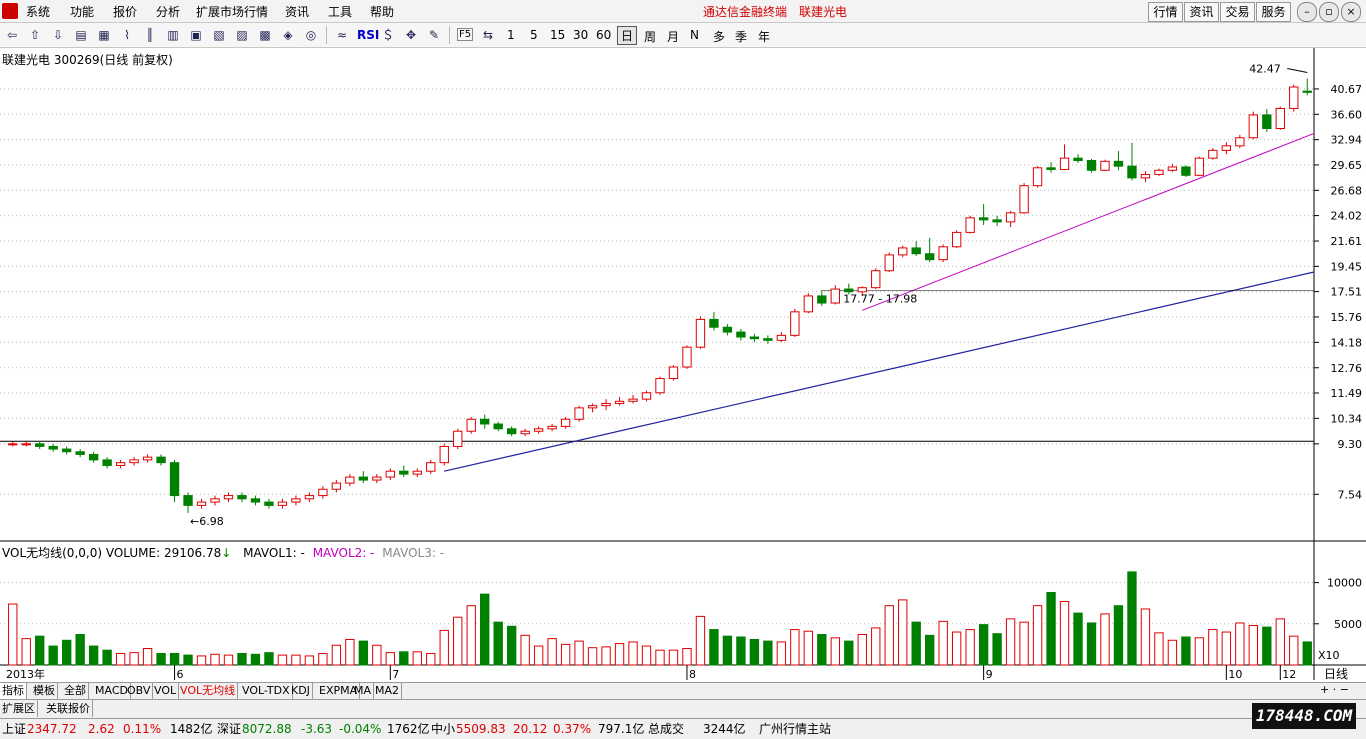 Image resolution: width=1366 pixels, height=739 pixels. I want to click on switch-icon: ⇆, so click(488, 35).